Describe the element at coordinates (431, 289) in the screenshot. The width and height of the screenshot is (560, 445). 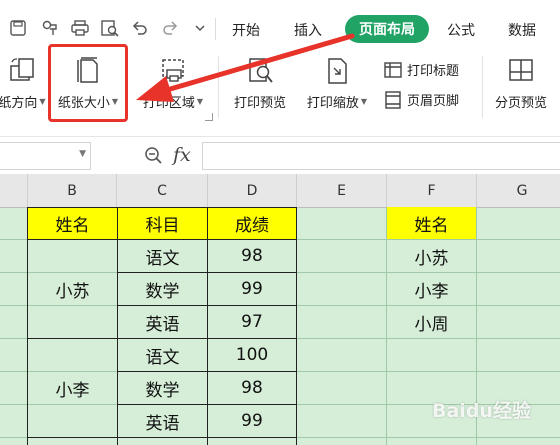
I see `side-list-item: 小李` at that location.